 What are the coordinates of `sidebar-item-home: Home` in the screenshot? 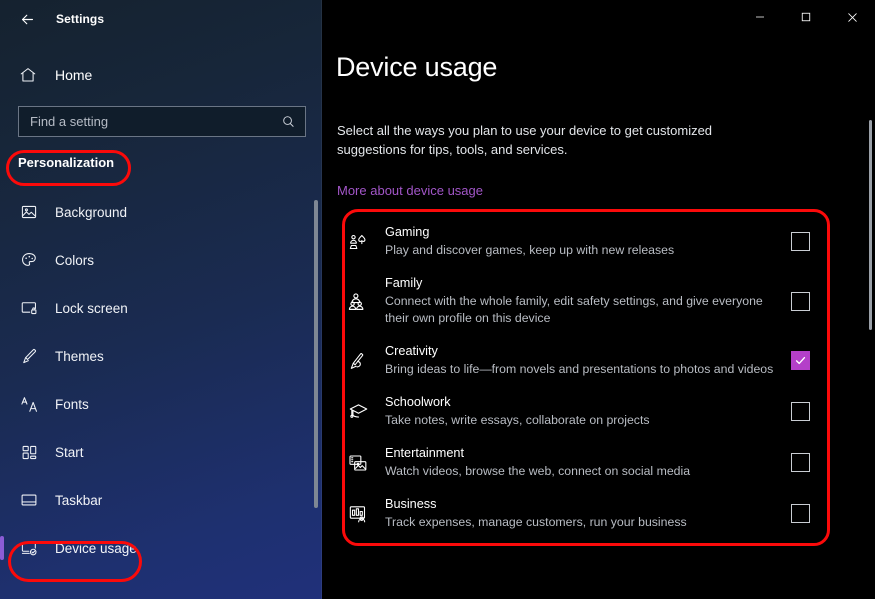 It's located at (161, 75).